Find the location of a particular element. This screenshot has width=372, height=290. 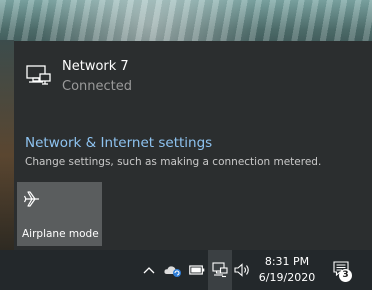

network-name: Network 7 is located at coordinates (95, 66).